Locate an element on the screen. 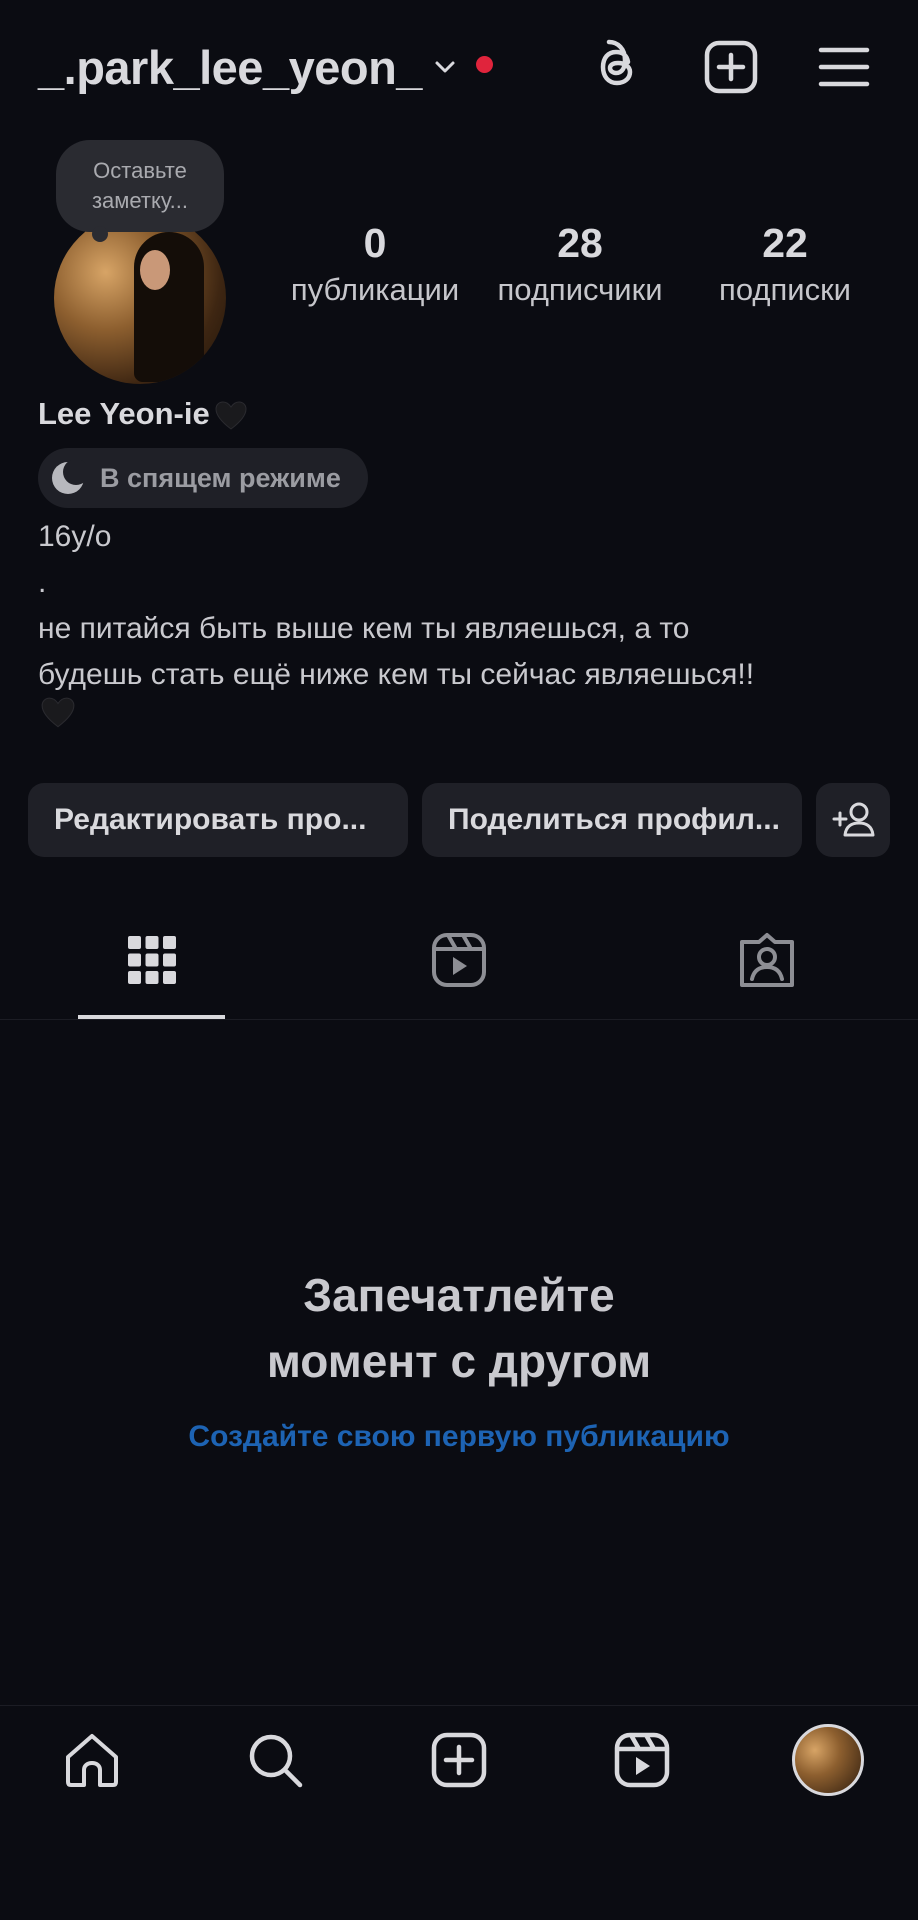 Image resolution: width=918 pixels, height=1920 pixels. menu-icon is located at coordinates (844, 67).